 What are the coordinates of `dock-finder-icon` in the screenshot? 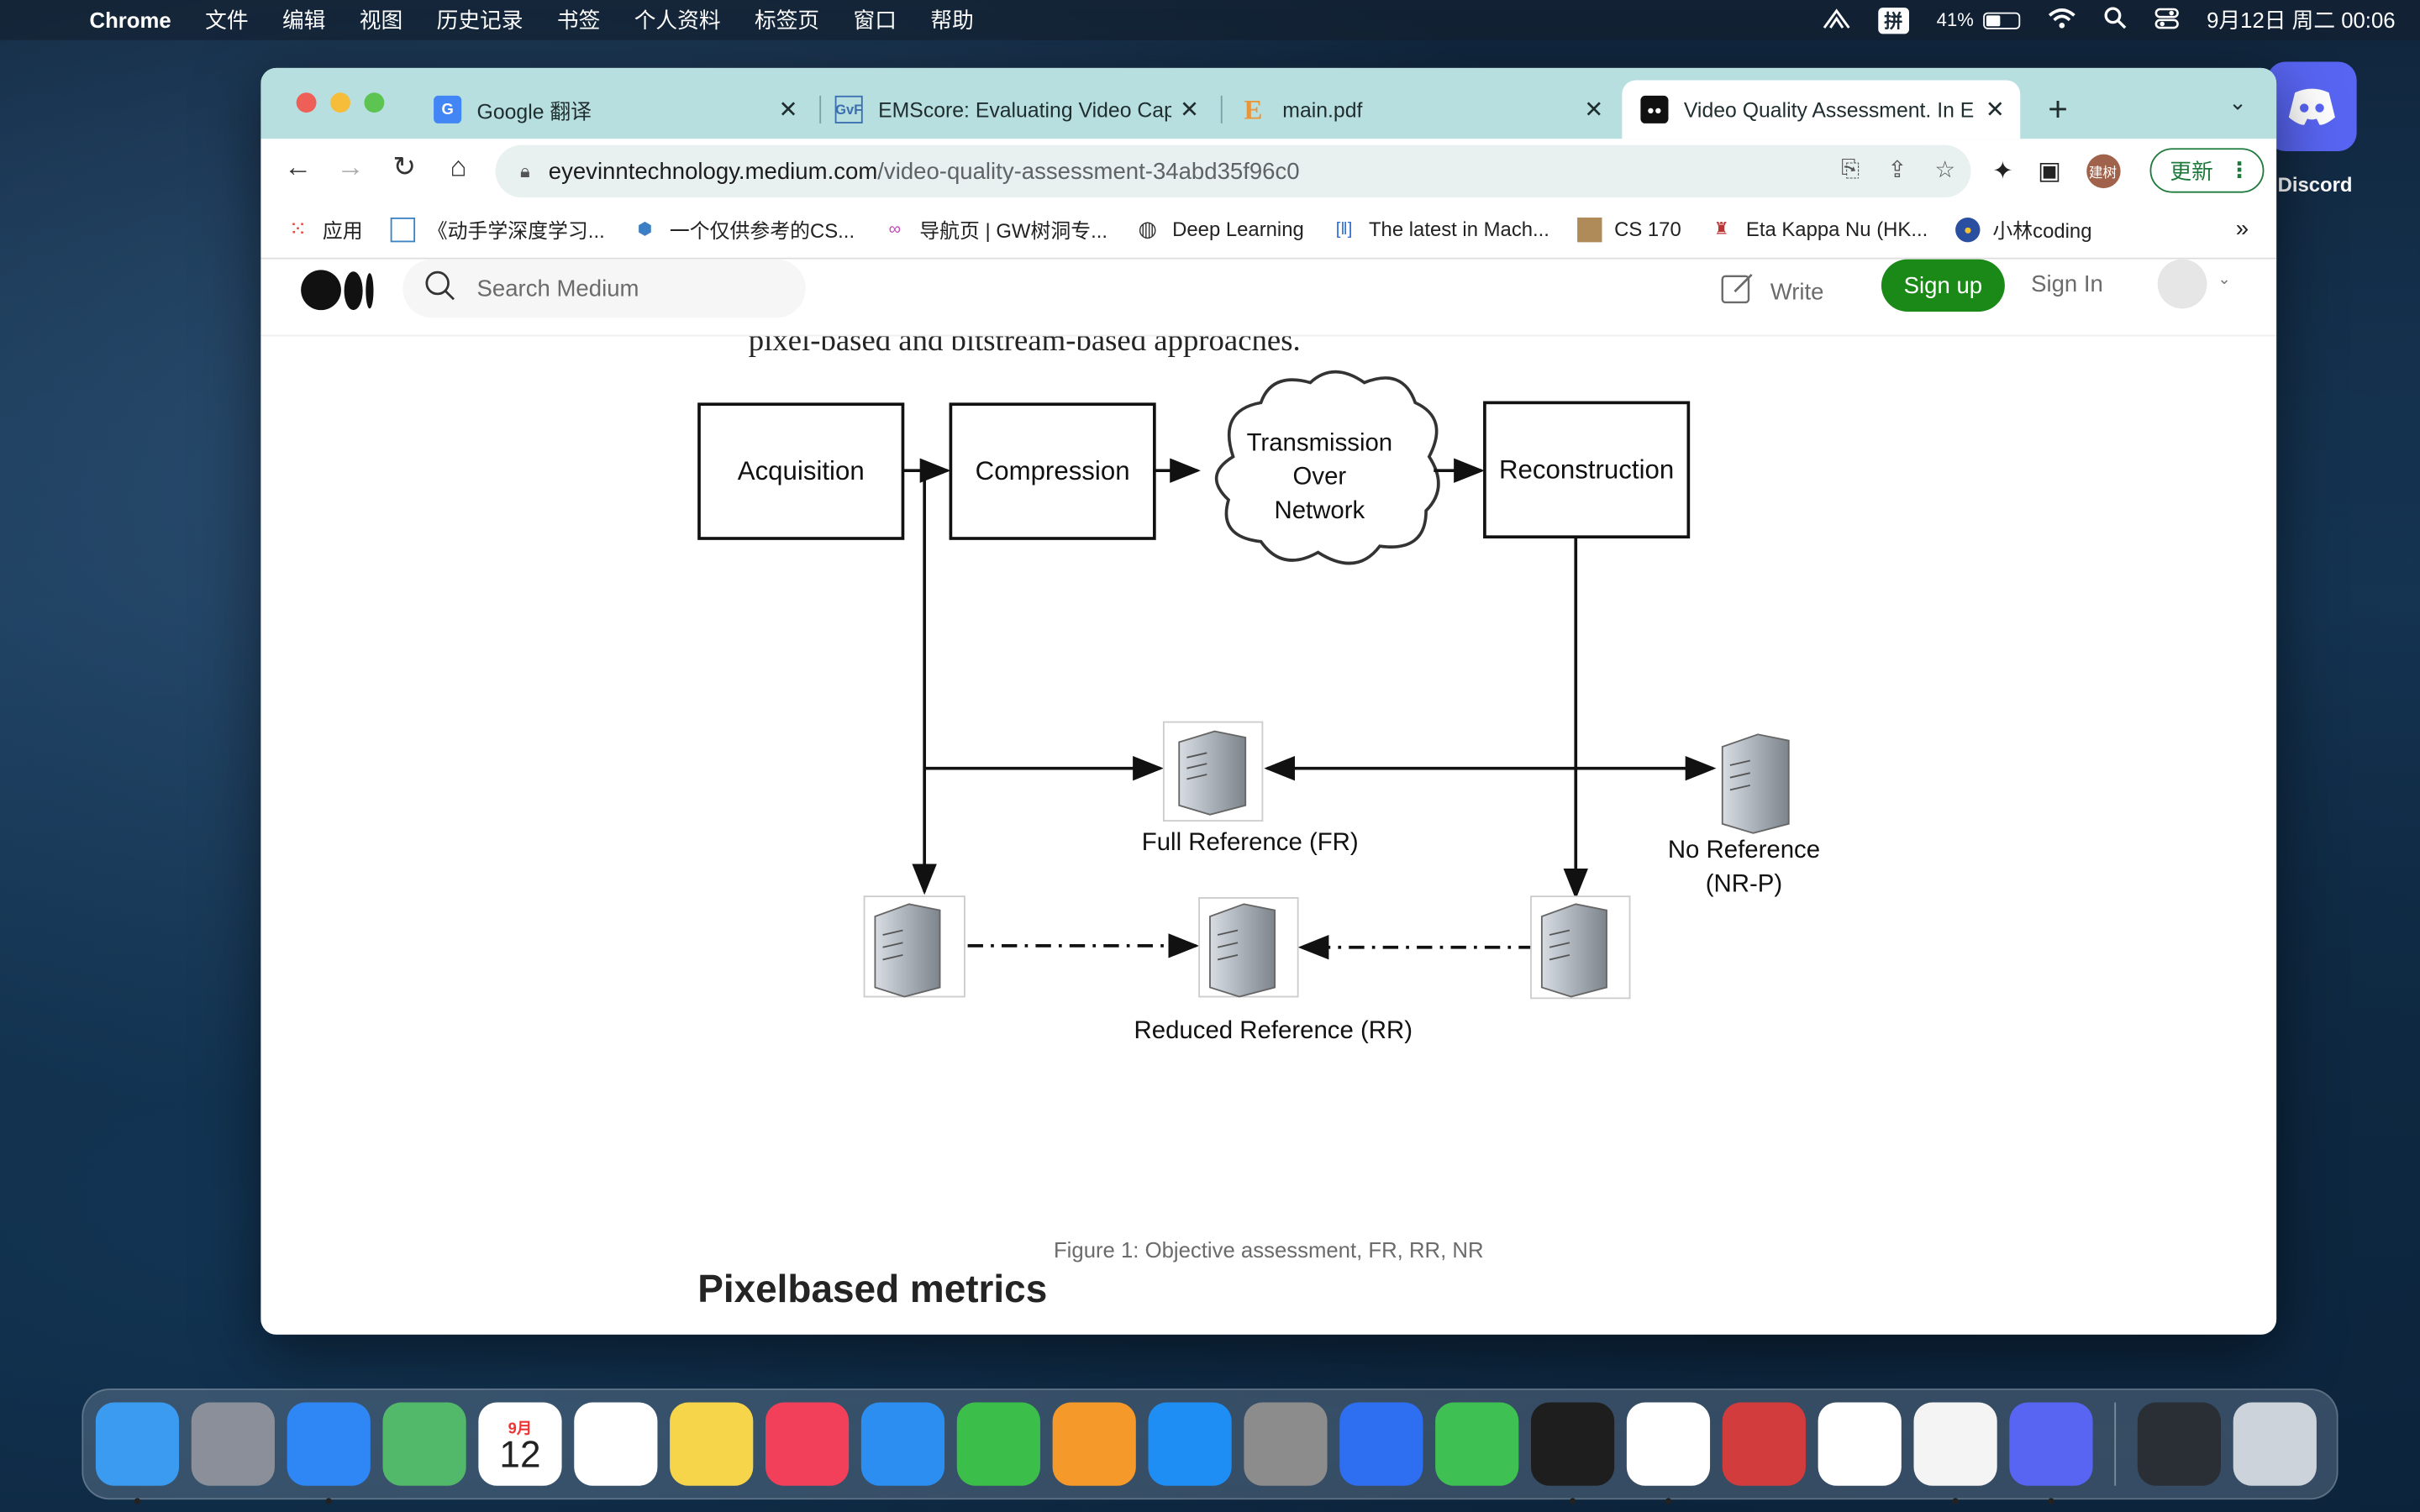 It's located at (138, 1453).